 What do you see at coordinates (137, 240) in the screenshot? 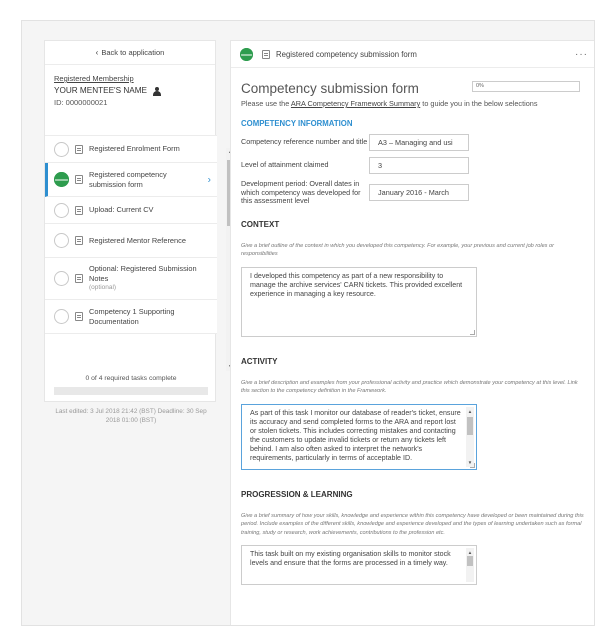
I see `task-label: Registered Mentor Reference` at bounding box center [137, 240].